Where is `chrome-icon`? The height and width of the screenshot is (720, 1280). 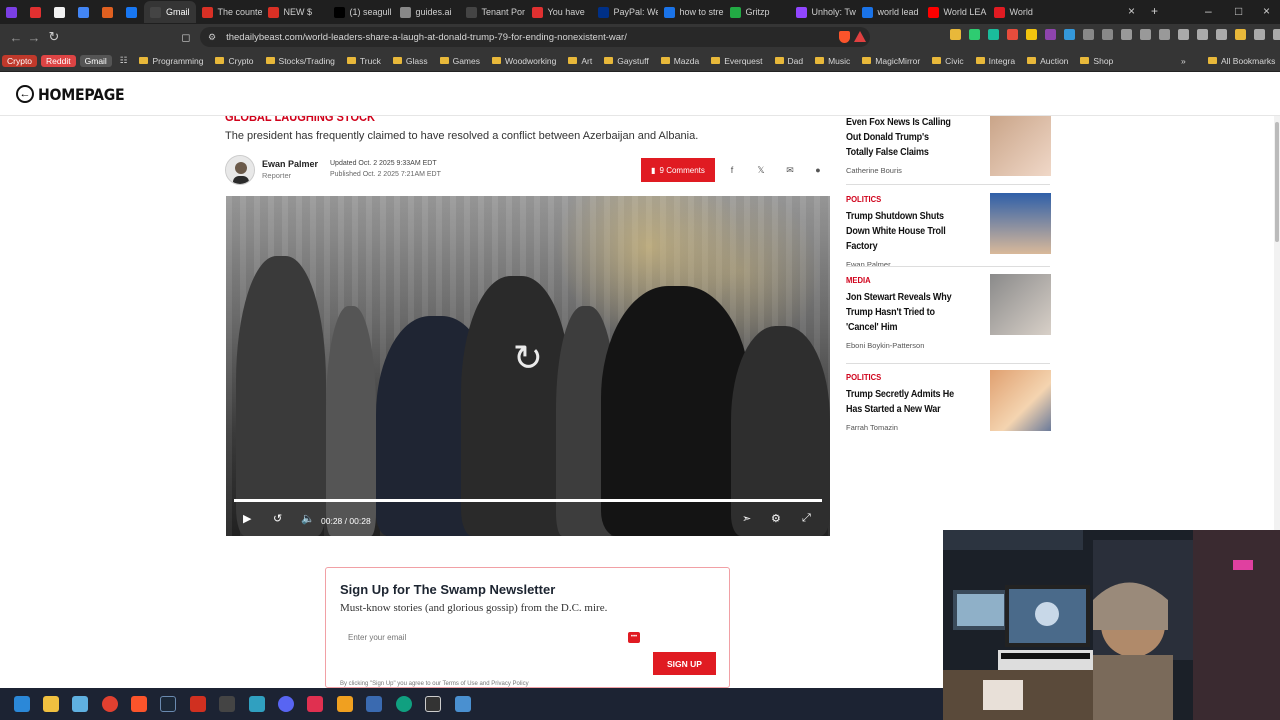
chrome-icon is located at coordinates (110, 704).